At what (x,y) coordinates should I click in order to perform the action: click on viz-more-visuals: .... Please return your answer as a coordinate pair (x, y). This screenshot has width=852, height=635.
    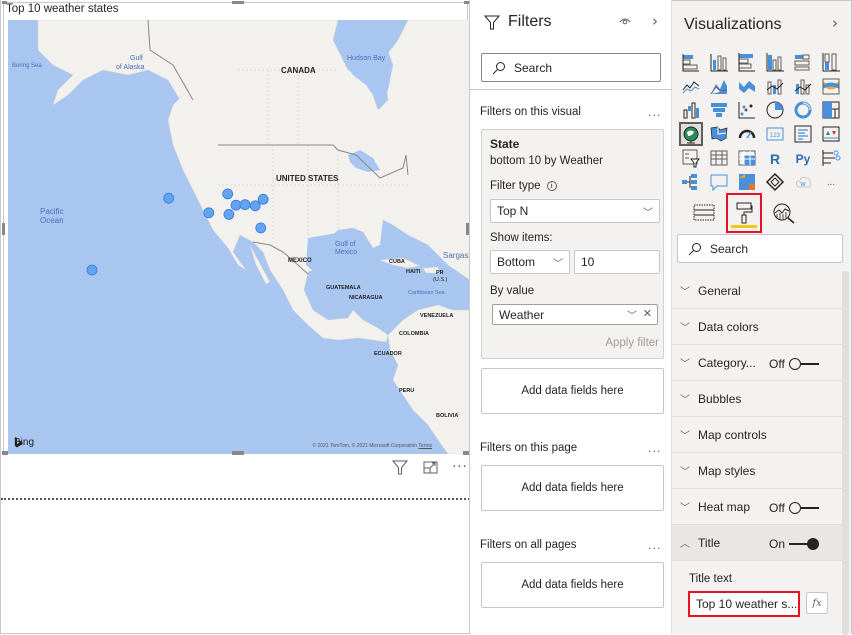
    Looking at the image, I should click on (831, 182).